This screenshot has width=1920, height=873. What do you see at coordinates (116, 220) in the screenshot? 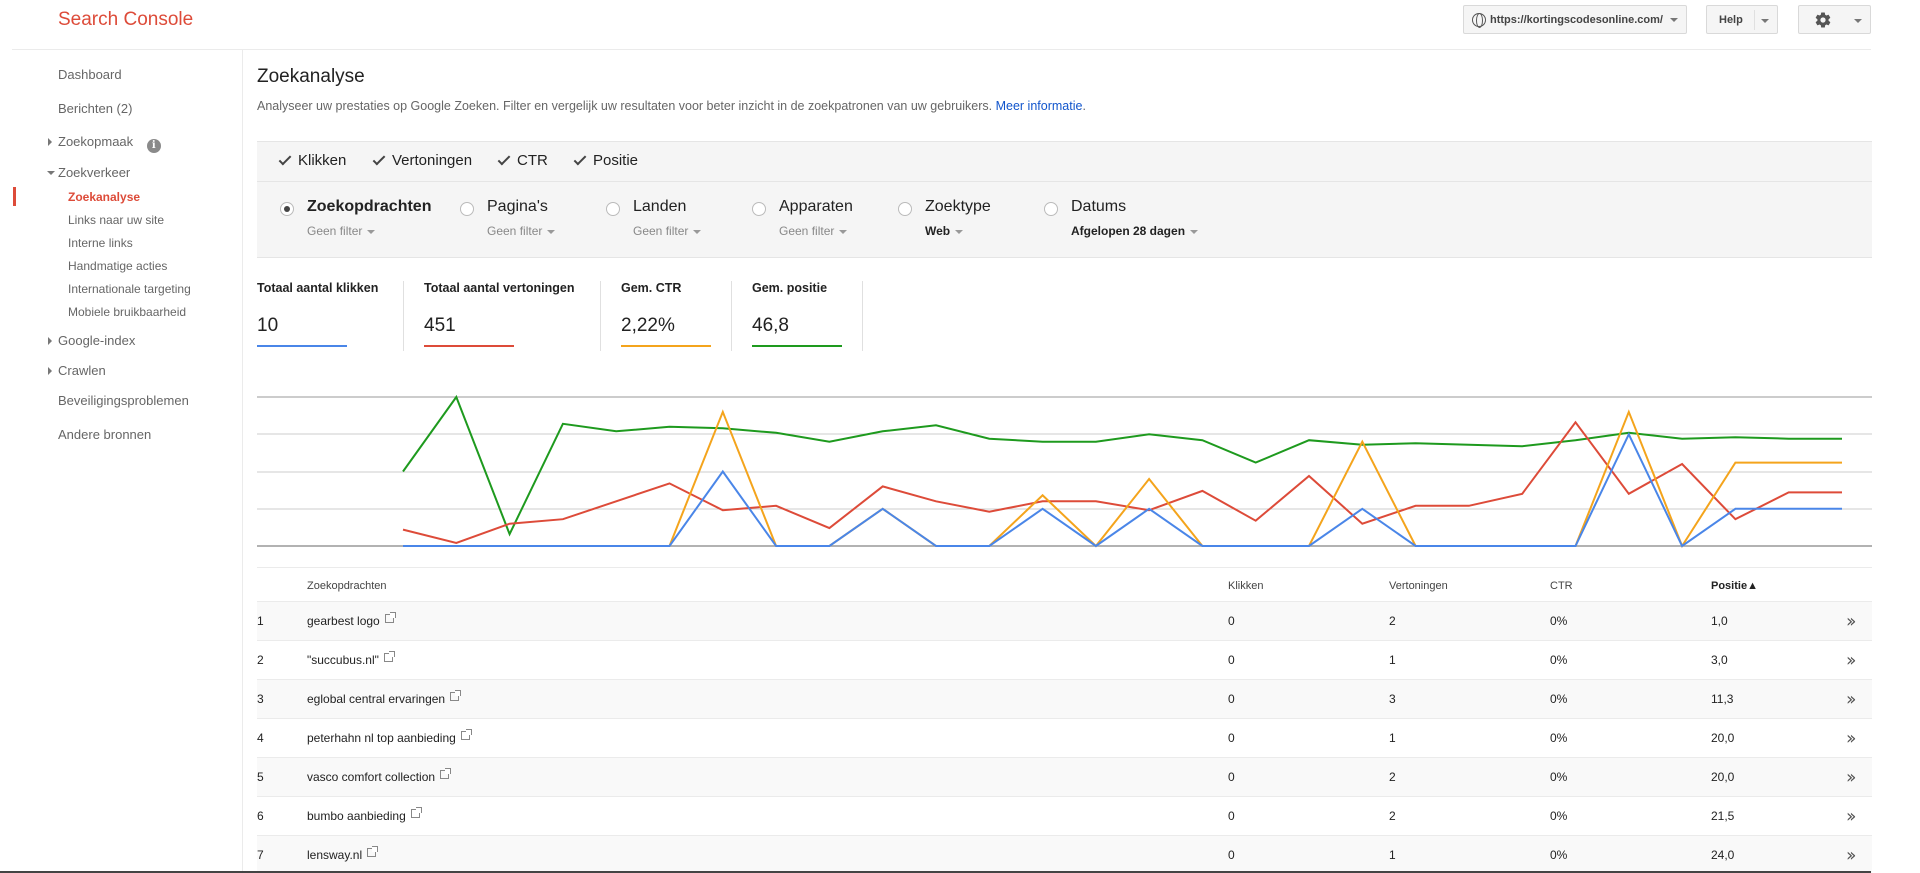
I see `sidebar-item-links-naar-uw-site: Links naar uw site` at bounding box center [116, 220].